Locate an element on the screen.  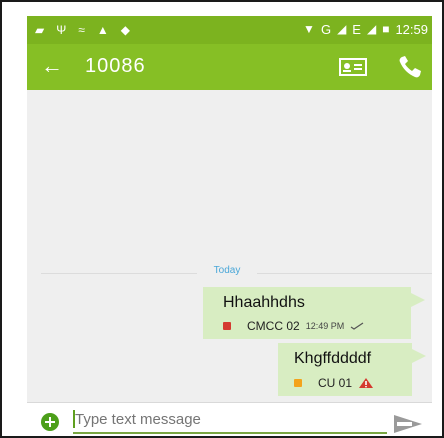
message-composer is located at coordinates (229, 419).